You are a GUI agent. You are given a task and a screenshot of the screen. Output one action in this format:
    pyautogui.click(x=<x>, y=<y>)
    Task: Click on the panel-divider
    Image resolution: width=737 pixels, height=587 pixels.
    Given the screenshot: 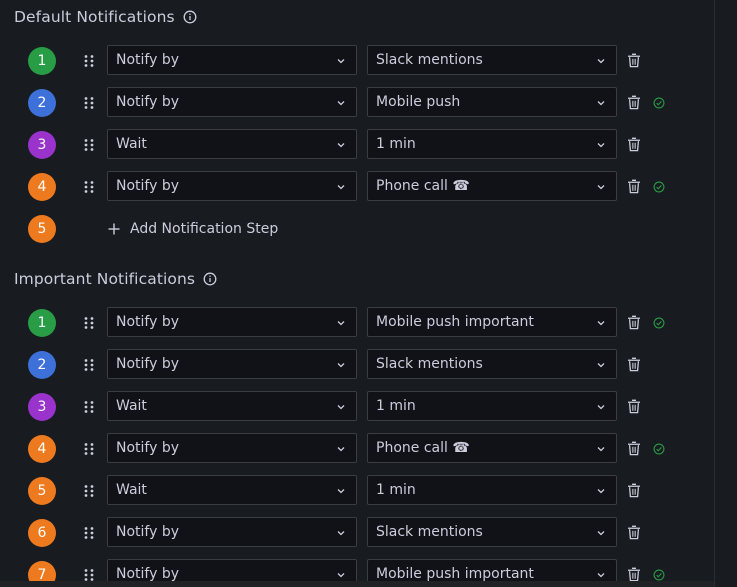 What is the action you would take?
    pyautogui.click(x=714, y=293)
    